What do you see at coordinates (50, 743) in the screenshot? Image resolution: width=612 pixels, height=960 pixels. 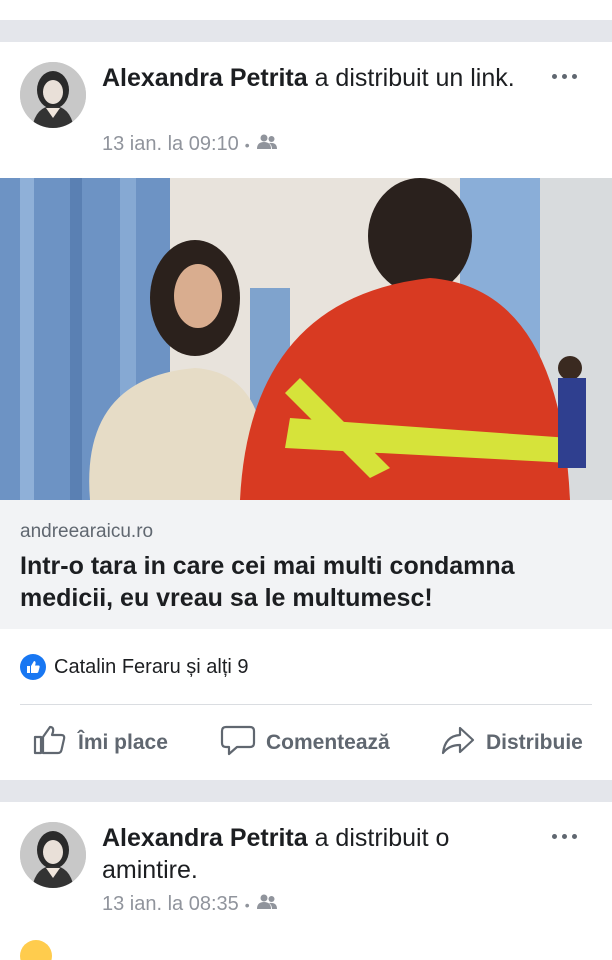 I see `like-icon` at bounding box center [50, 743].